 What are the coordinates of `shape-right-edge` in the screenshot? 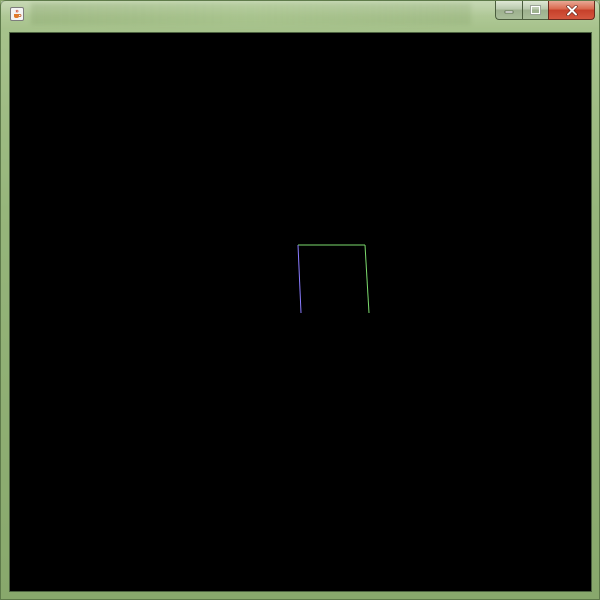 It's located at (367, 279).